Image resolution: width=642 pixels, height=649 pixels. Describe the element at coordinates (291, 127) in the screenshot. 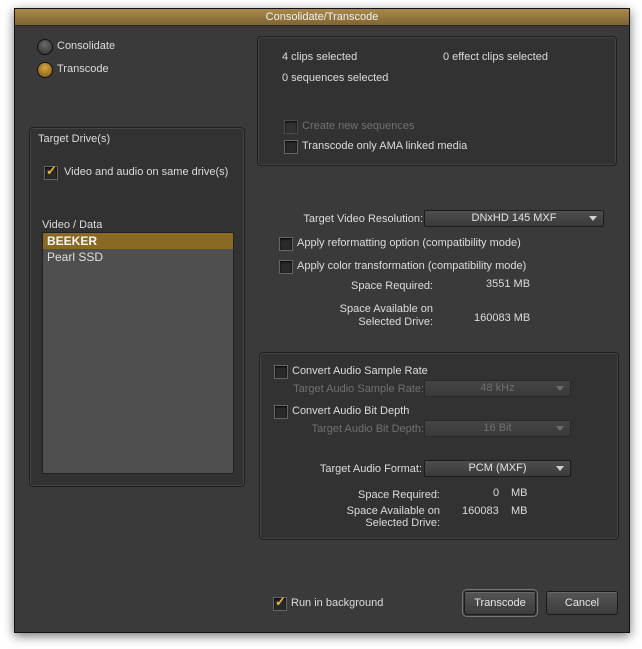

I see `create-sequences-checkbox` at that location.